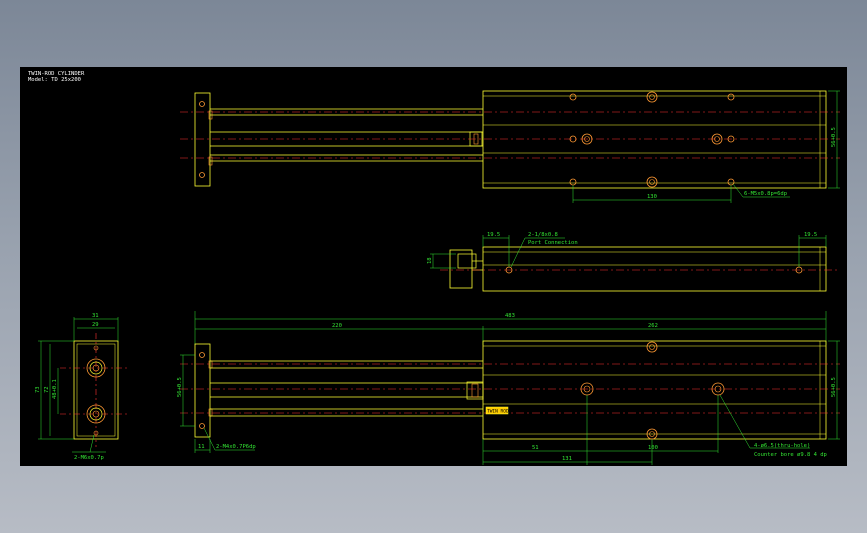  I want to click on dim-end-rod-pitch: 48+0.1, so click(55, 389).